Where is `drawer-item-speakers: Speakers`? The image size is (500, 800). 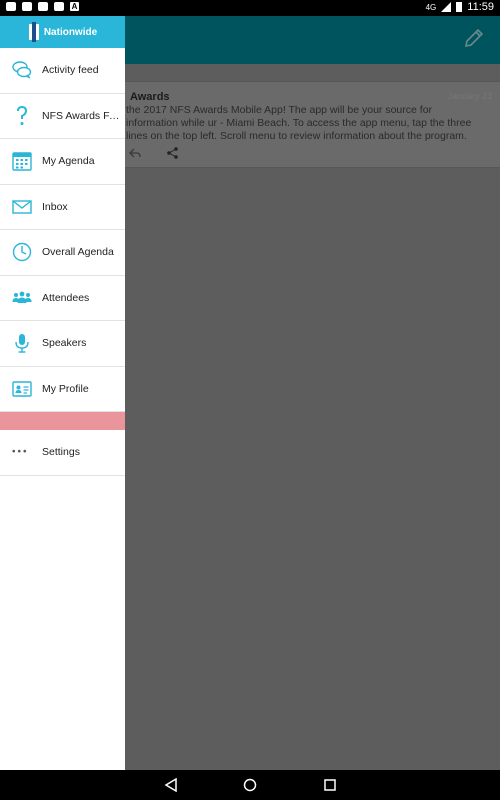 drawer-item-speakers: Speakers is located at coordinates (62, 344).